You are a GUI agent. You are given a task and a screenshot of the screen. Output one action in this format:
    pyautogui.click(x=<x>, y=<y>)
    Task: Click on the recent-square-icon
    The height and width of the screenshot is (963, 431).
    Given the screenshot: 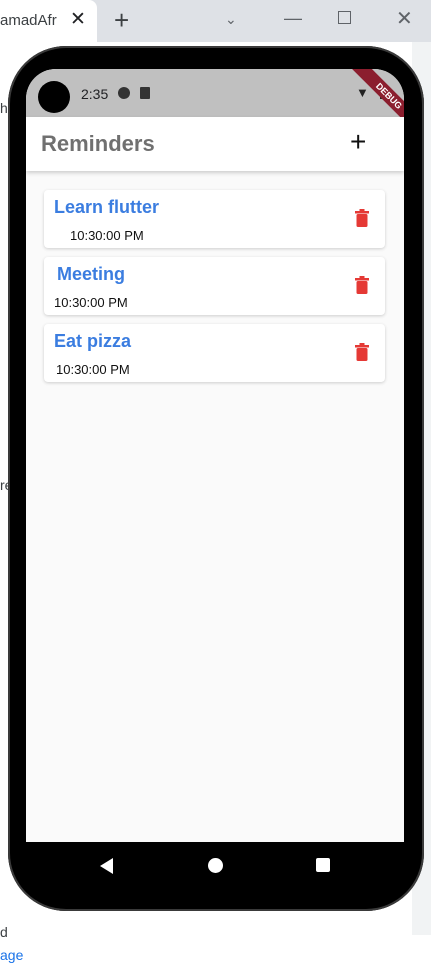 What is the action you would take?
    pyautogui.click(x=323, y=865)
    